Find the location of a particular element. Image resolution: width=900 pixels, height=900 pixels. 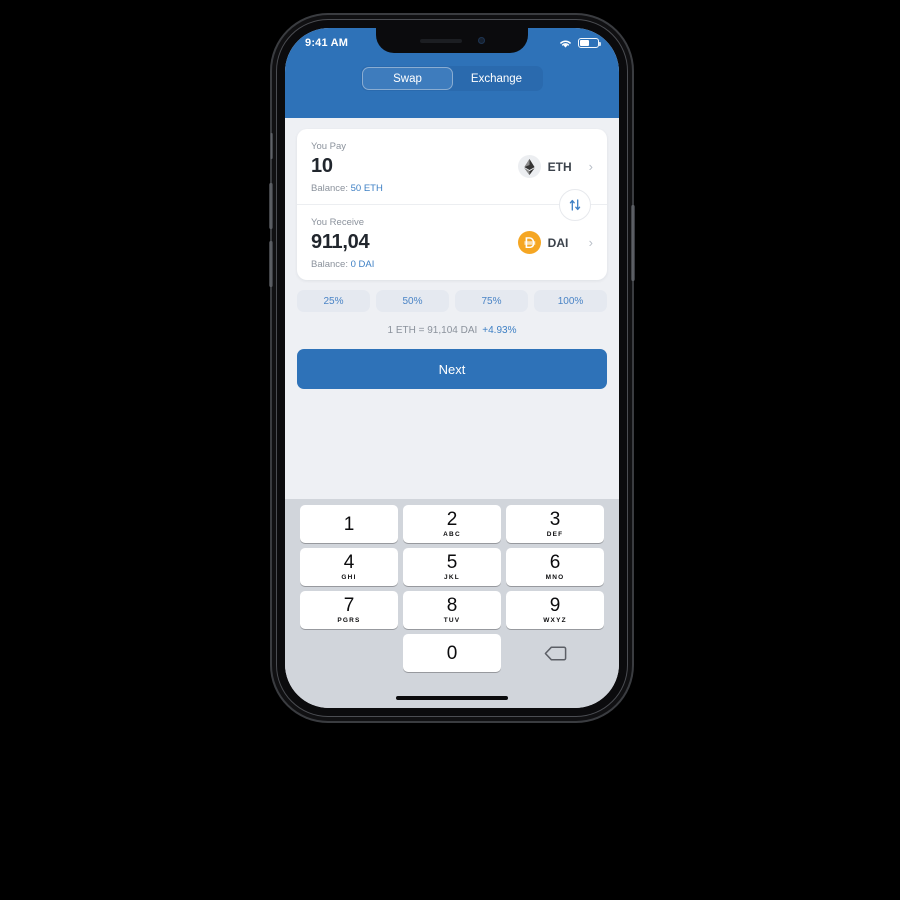

tab-swap: Swap is located at coordinates (407, 78).